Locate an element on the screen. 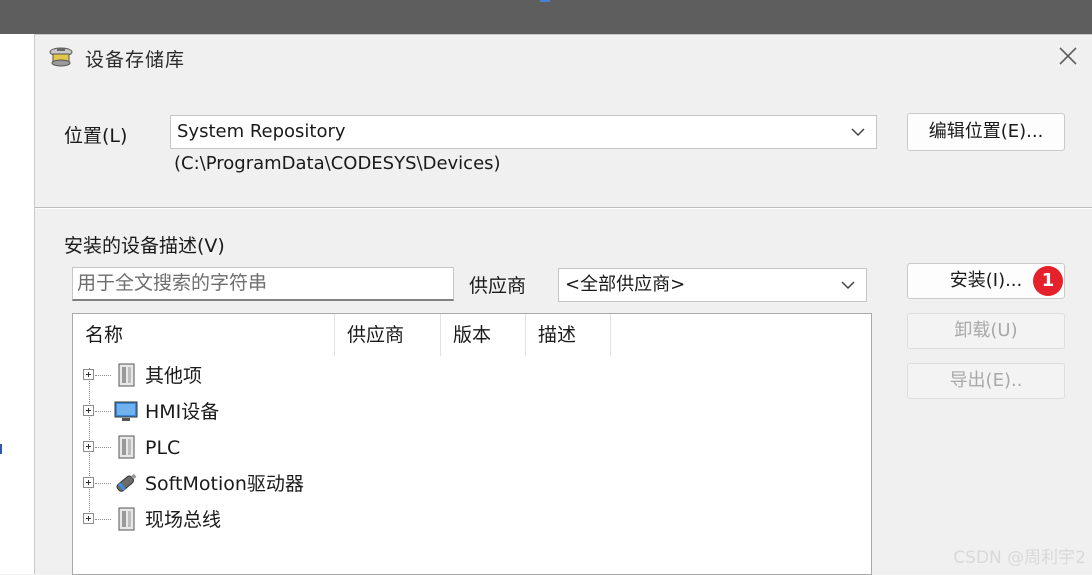 The height and width of the screenshot is (575, 1092). background-window-bar is located at coordinates (546, 17).